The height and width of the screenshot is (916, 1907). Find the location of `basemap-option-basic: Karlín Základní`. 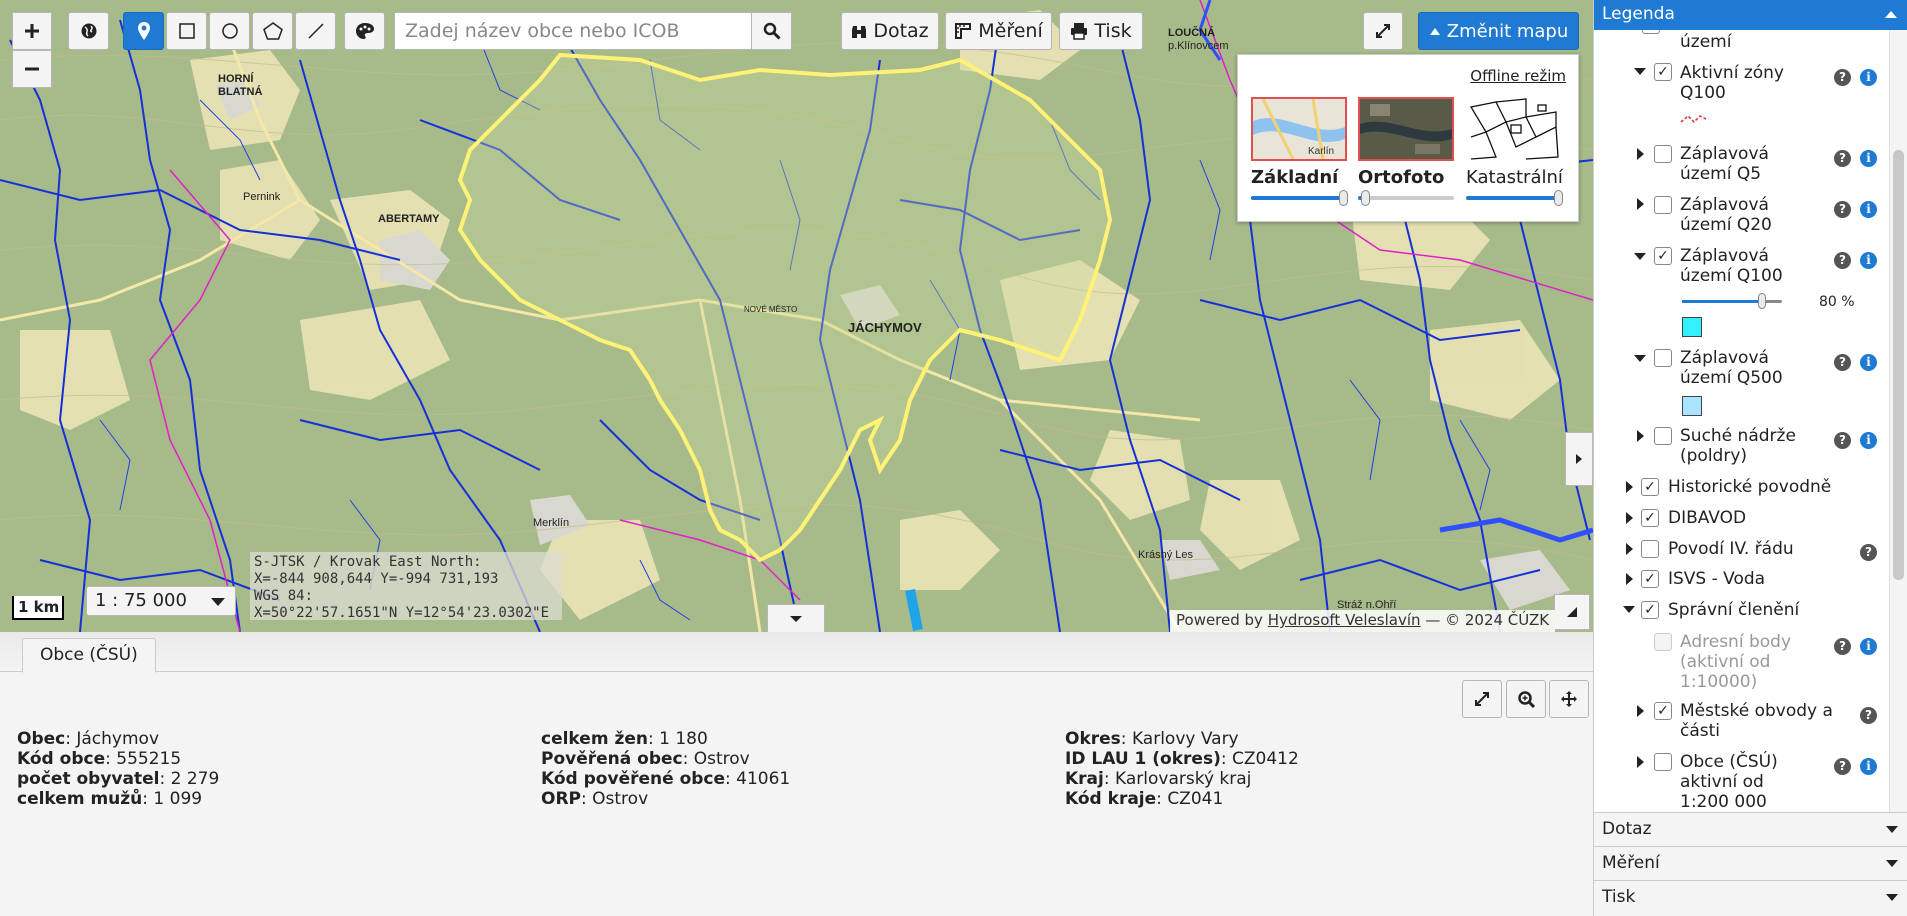

basemap-option-basic: Karlín Základní is located at coordinates (1299, 151).